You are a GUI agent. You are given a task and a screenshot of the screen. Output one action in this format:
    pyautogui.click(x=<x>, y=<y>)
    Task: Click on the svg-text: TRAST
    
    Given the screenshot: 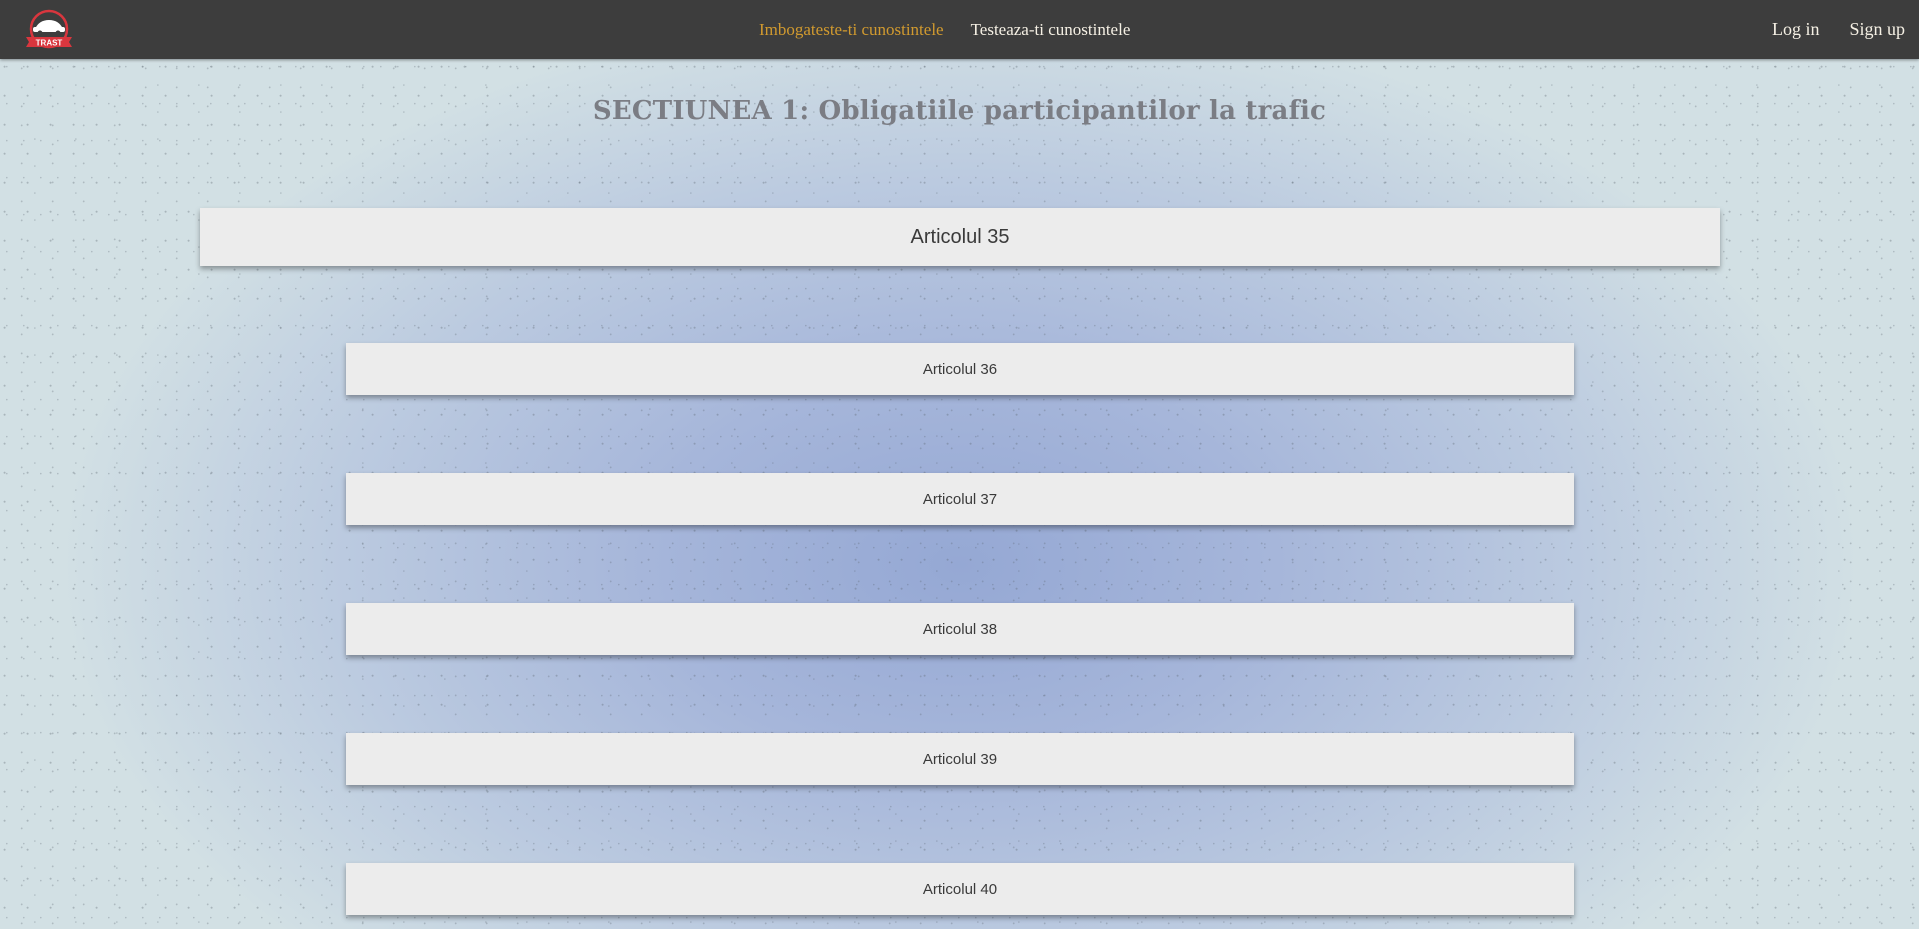 What is the action you would take?
    pyautogui.click(x=49, y=43)
    